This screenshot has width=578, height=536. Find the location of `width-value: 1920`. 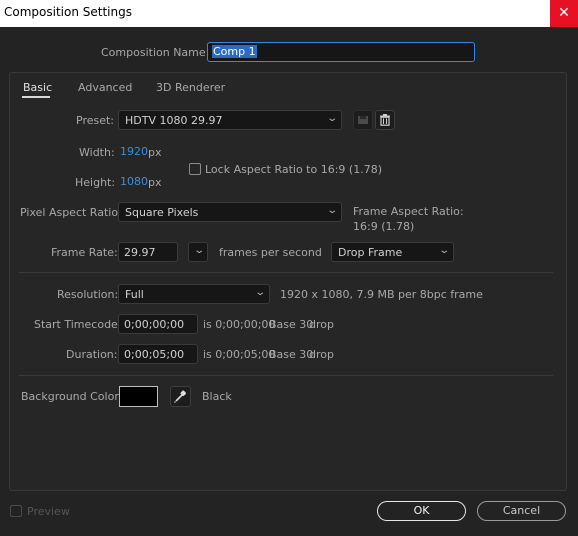

width-value: 1920 is located at coordinates (134, 151).